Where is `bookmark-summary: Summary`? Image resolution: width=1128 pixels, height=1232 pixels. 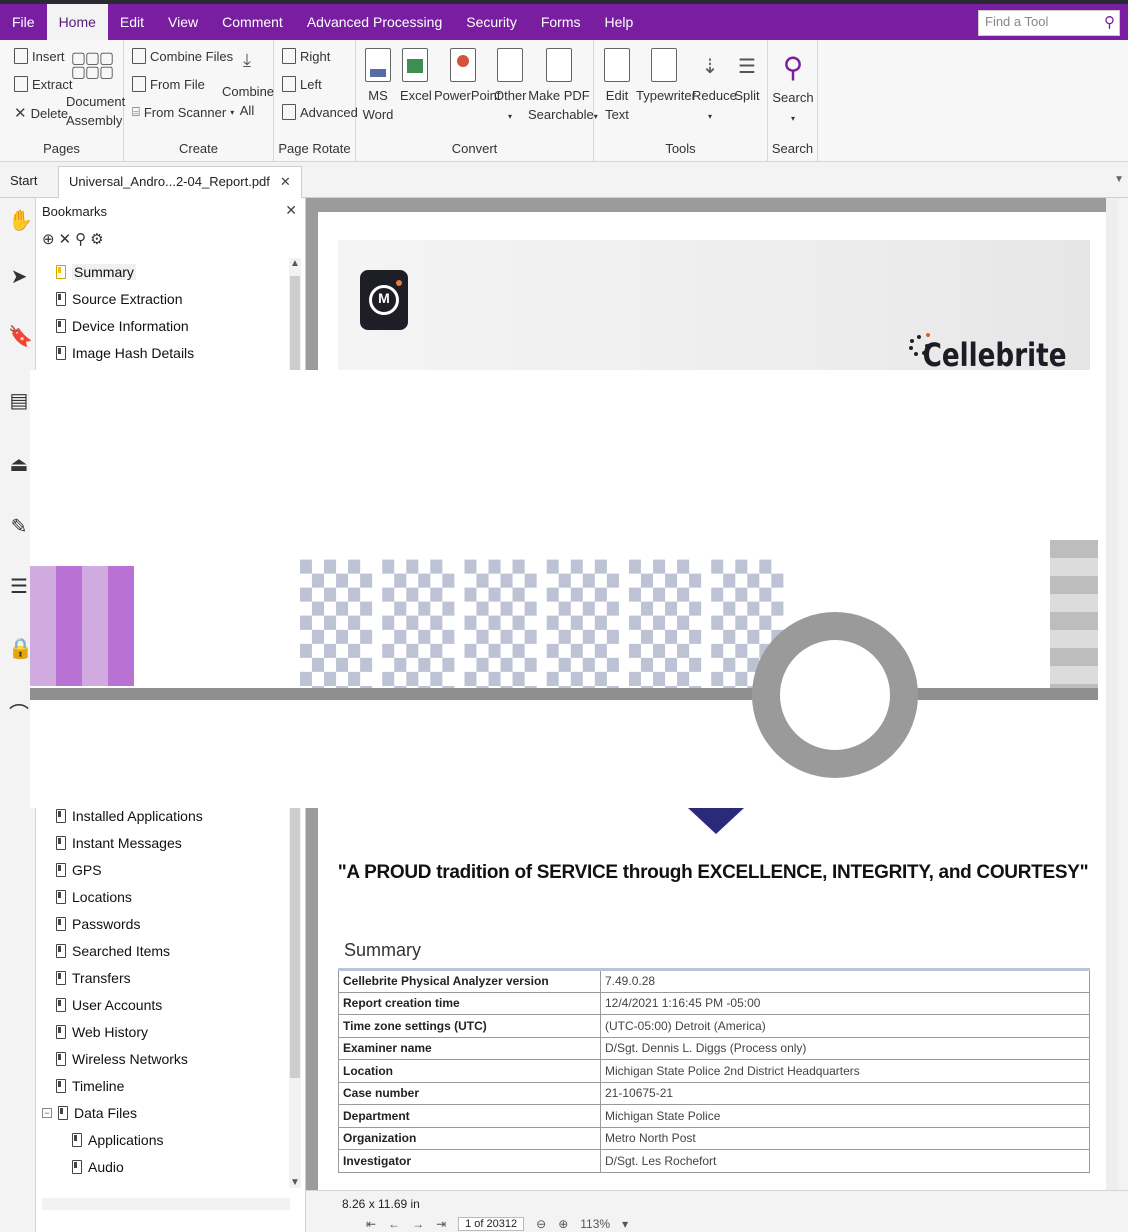
bookmark-summary: Summary is located at coordinates (171, 271).